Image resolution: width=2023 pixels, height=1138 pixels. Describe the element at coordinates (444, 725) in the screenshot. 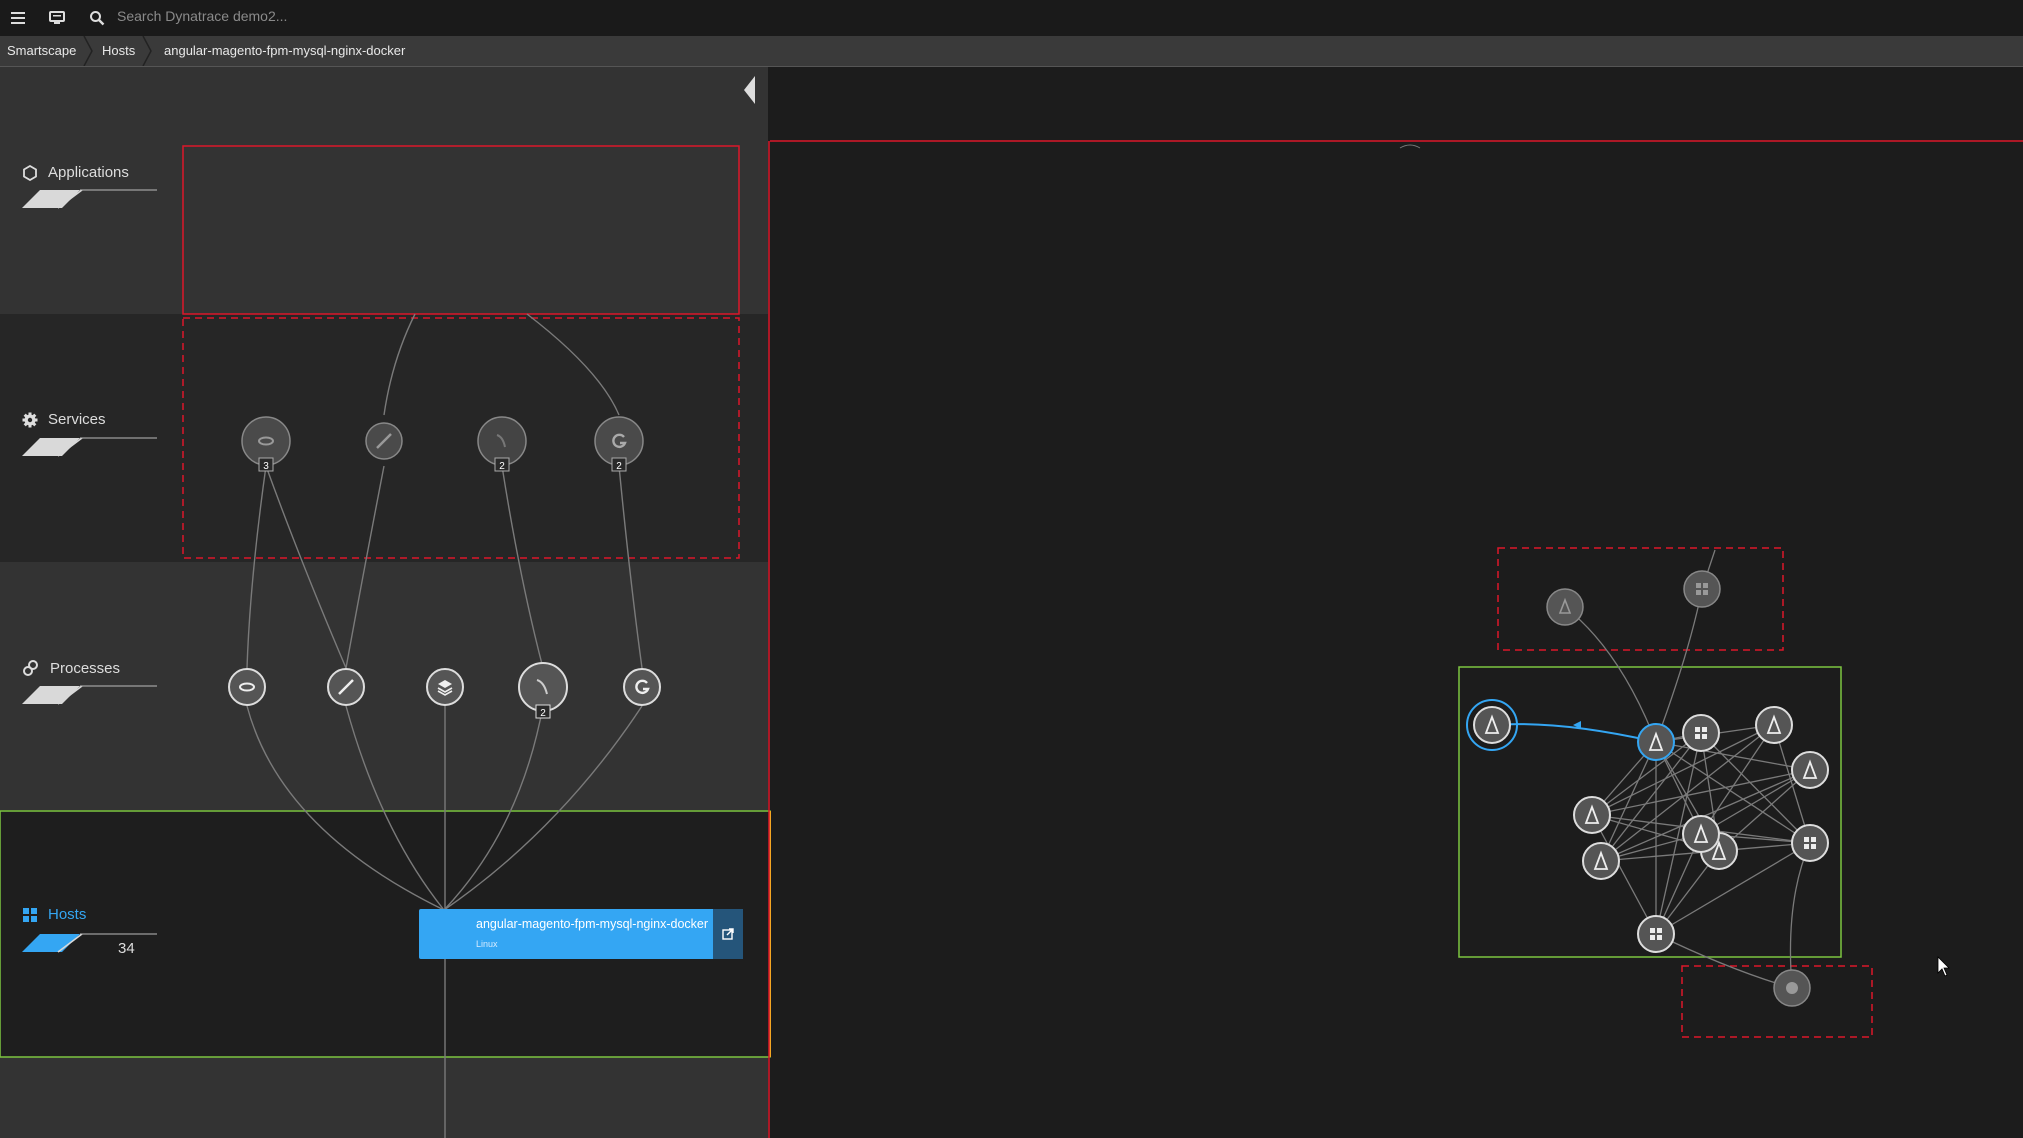

I see `stack-connections` at that location.